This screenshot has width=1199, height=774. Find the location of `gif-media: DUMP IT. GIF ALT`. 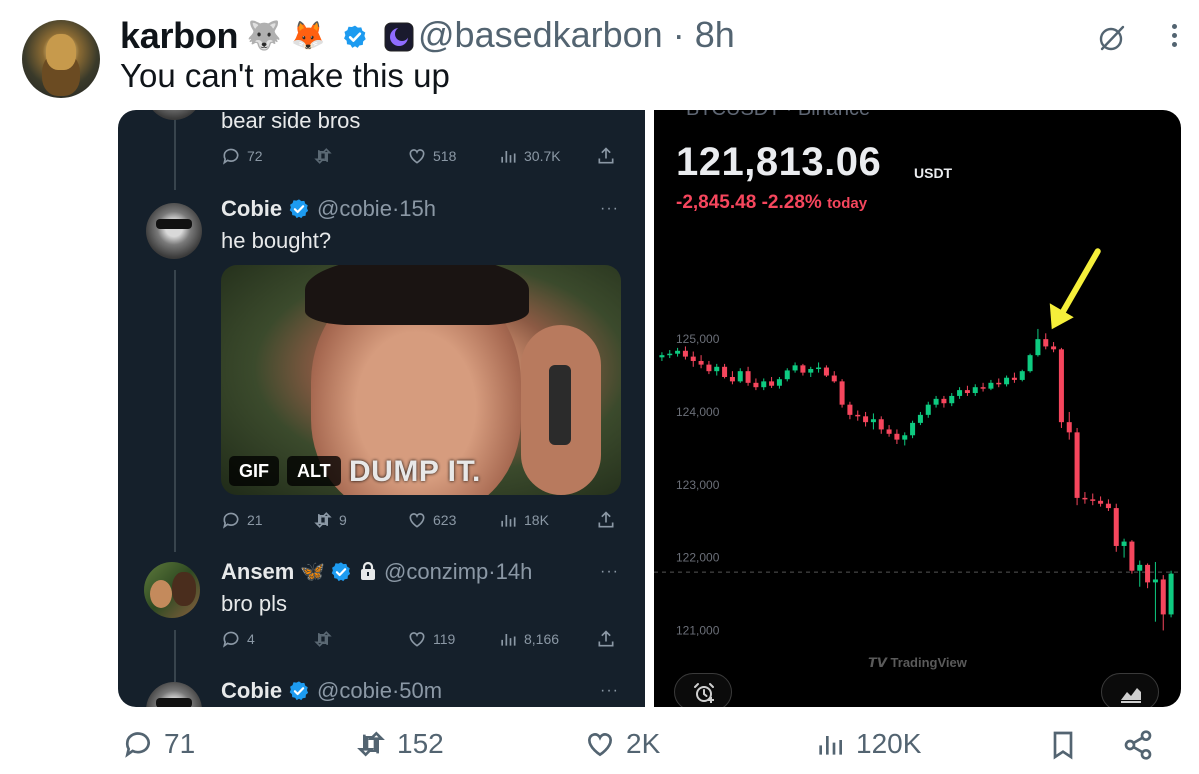

gif-media: DUMP IT. GIF ALT is located at coordinates (421, 380).